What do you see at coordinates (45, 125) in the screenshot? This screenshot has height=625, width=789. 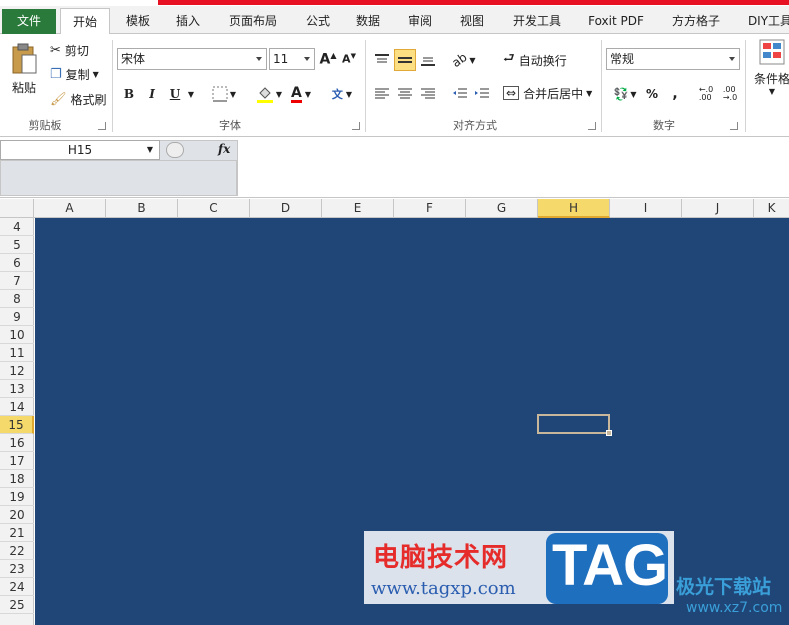 I see `clipboard-group-label: 剪贴板` at bounding box center [45, 125].